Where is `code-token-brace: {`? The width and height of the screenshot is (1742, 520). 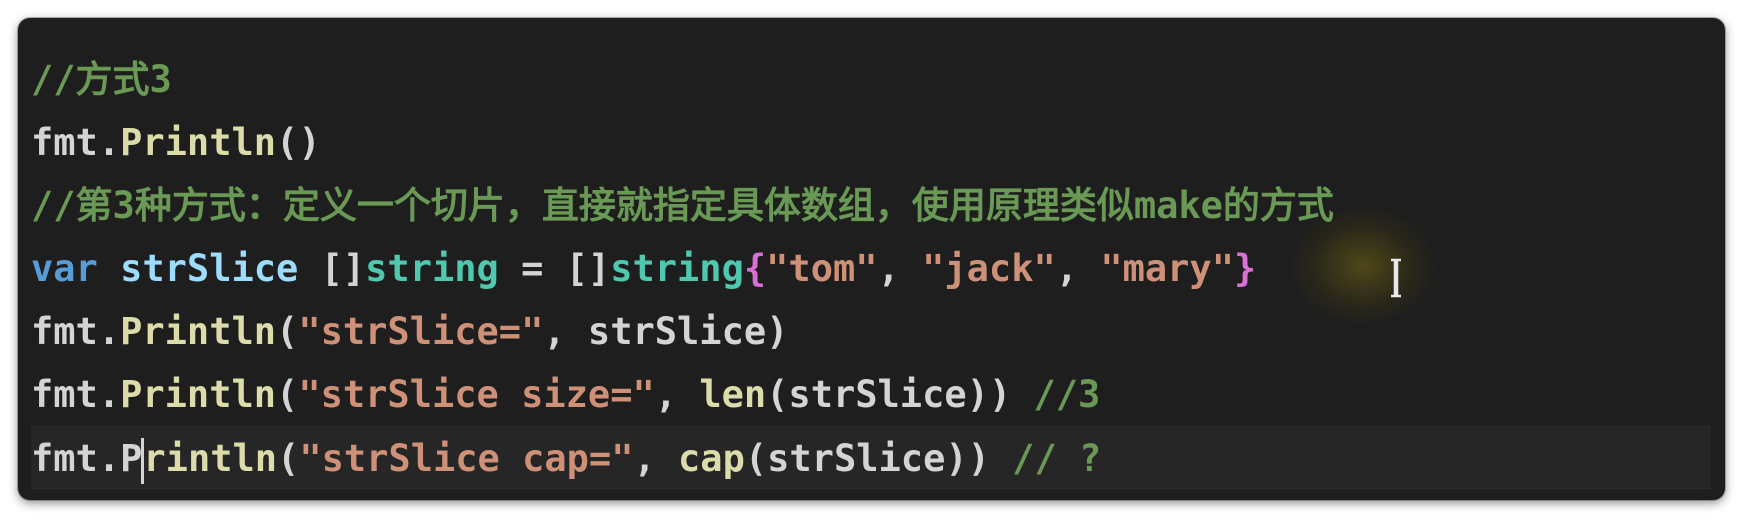
code-token-brace: { is located at coordinates (755, 268).